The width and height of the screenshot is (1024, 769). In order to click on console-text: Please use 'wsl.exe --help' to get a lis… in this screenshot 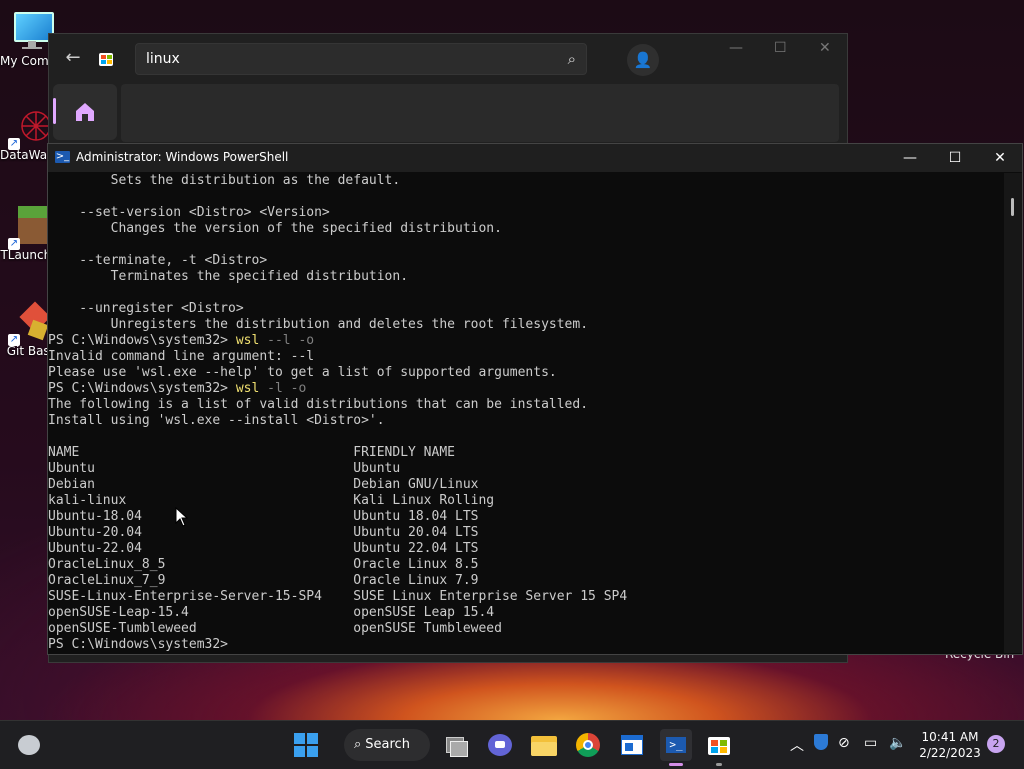, I will do `click(302, 372)`.